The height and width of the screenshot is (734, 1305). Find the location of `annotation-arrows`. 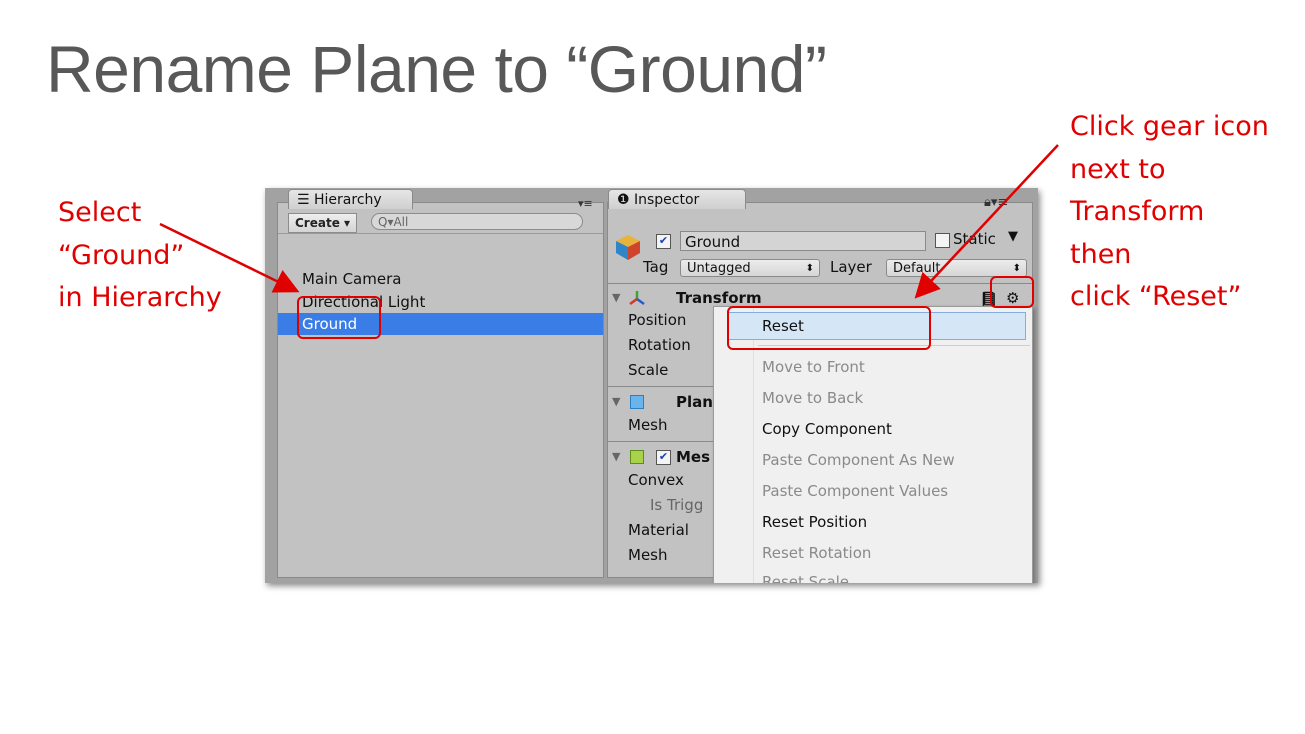

annotation-arrows is located at coordinates (609, 221).